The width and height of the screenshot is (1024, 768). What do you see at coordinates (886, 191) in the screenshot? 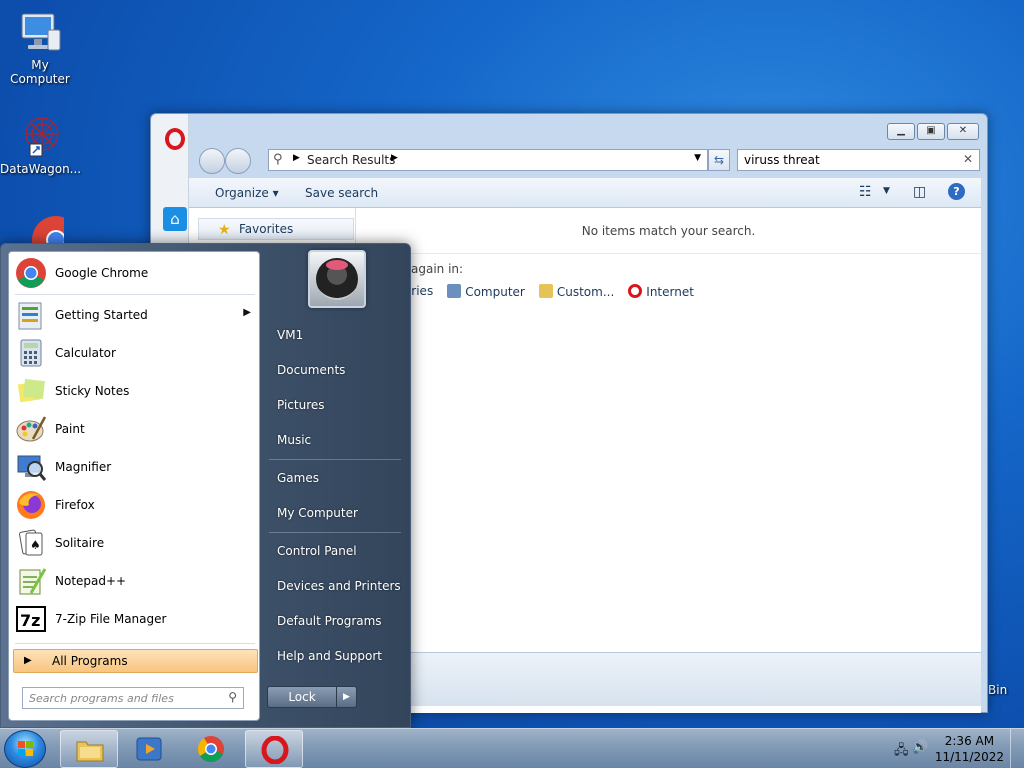
I see `view-dropdown-icon: ▼` at bounding box center [886, 191].